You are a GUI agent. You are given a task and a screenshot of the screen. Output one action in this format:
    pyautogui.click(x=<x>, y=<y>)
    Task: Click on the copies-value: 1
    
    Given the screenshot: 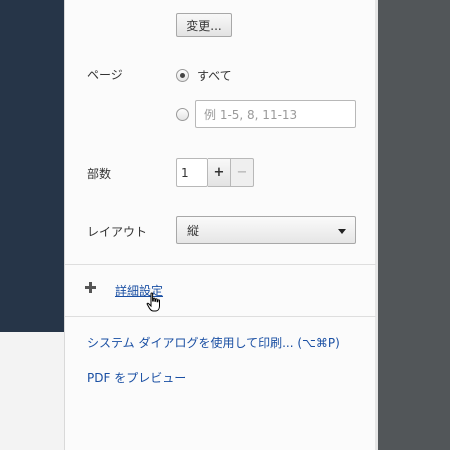 What is the action you would take?
    pyautogui.click(x=185, y=172)
    